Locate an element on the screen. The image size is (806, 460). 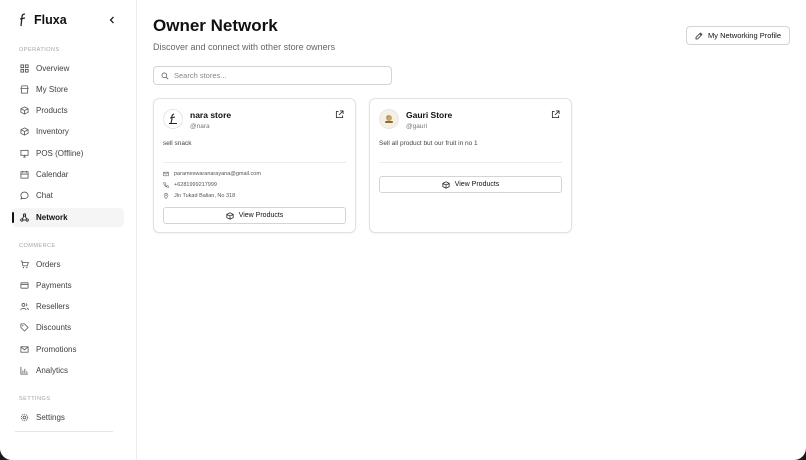
chevron-left-icon is located at coordinates (112, 20).